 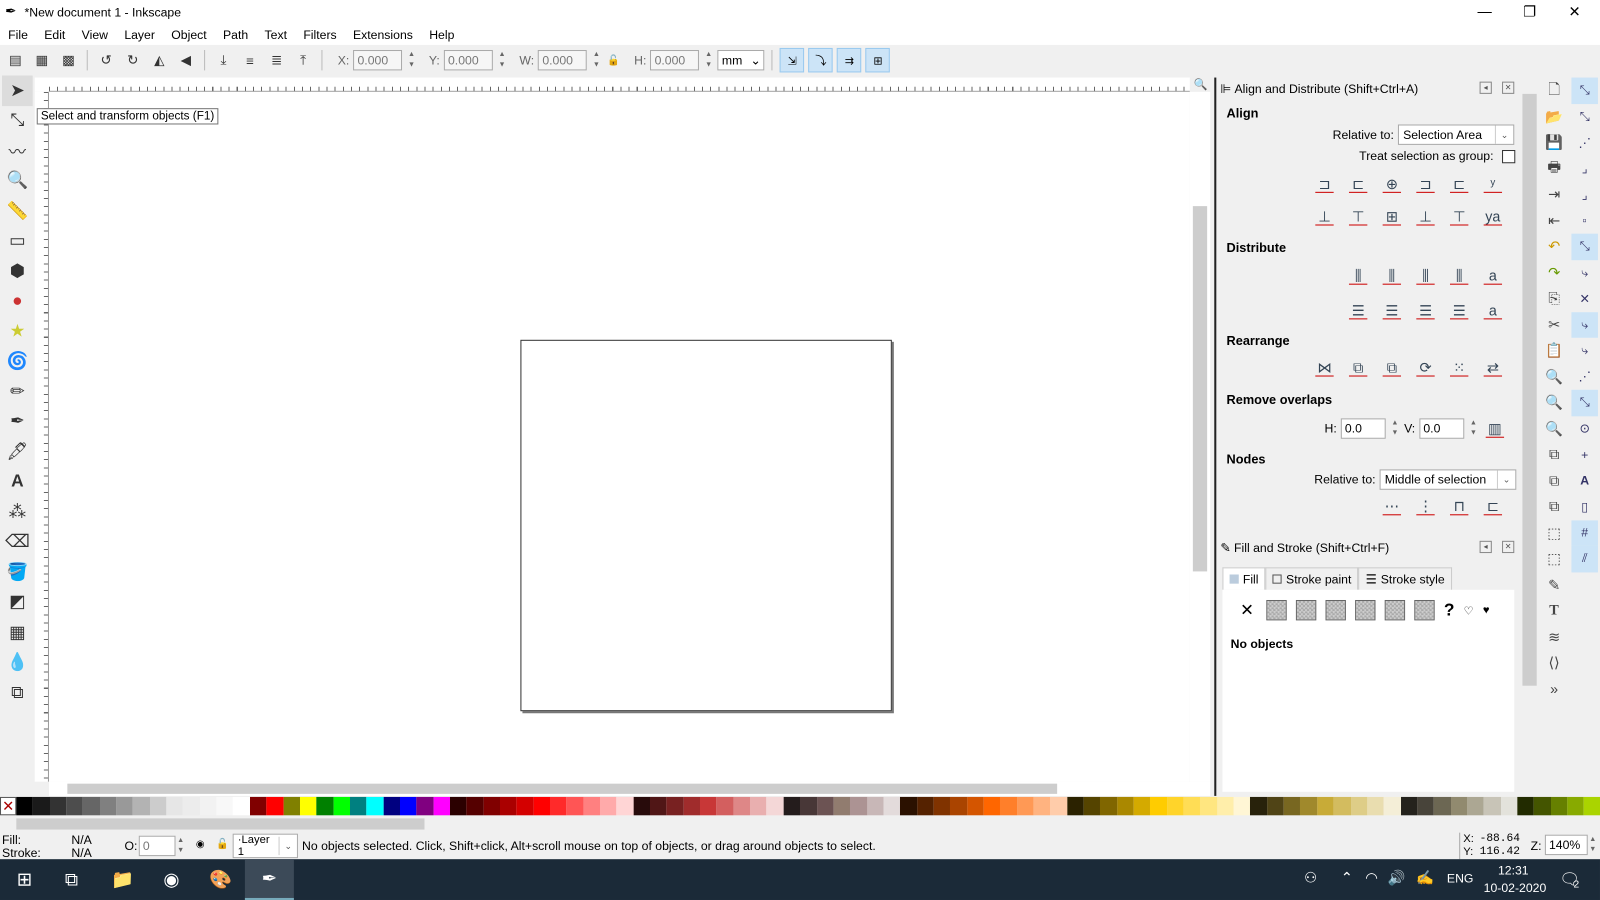 I want to click on raise-icon: ≣, so click(x=276, y=60).